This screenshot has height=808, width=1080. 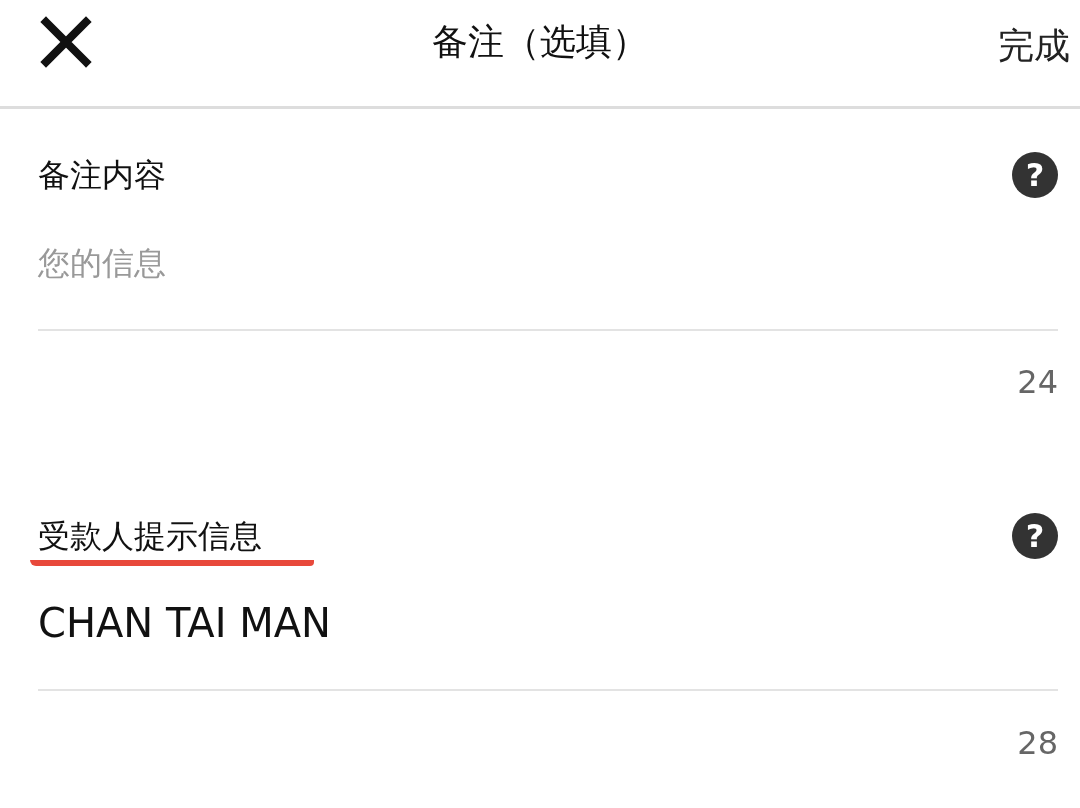 I want to click on done-button: 完成, so click(x=1034, y=46).